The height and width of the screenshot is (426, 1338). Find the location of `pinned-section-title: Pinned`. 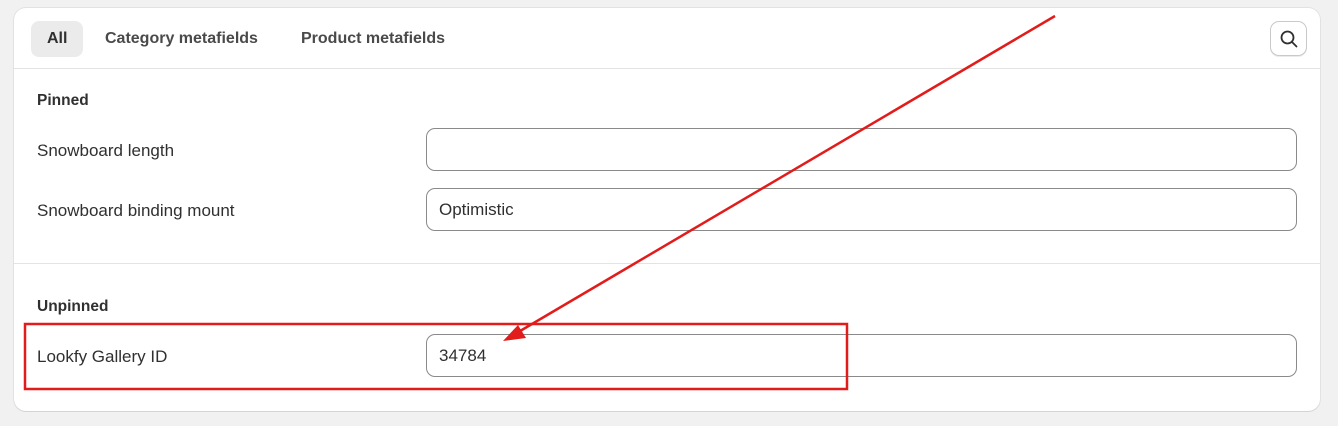

pinned-section-title: Pinned is located at coordinates (63, 100).